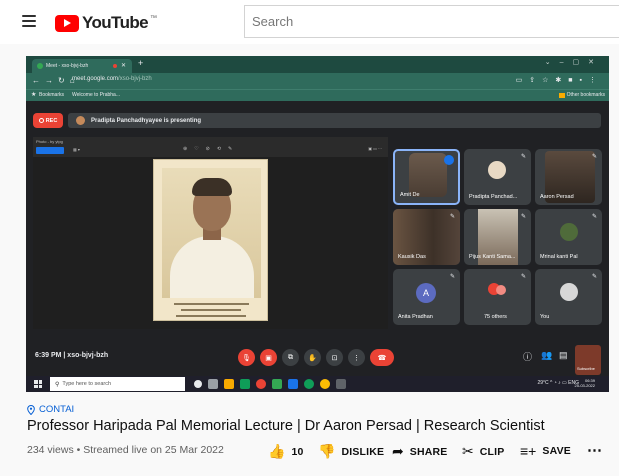  I want to click on share-button: ➦ SHARE, so click(420, 451).